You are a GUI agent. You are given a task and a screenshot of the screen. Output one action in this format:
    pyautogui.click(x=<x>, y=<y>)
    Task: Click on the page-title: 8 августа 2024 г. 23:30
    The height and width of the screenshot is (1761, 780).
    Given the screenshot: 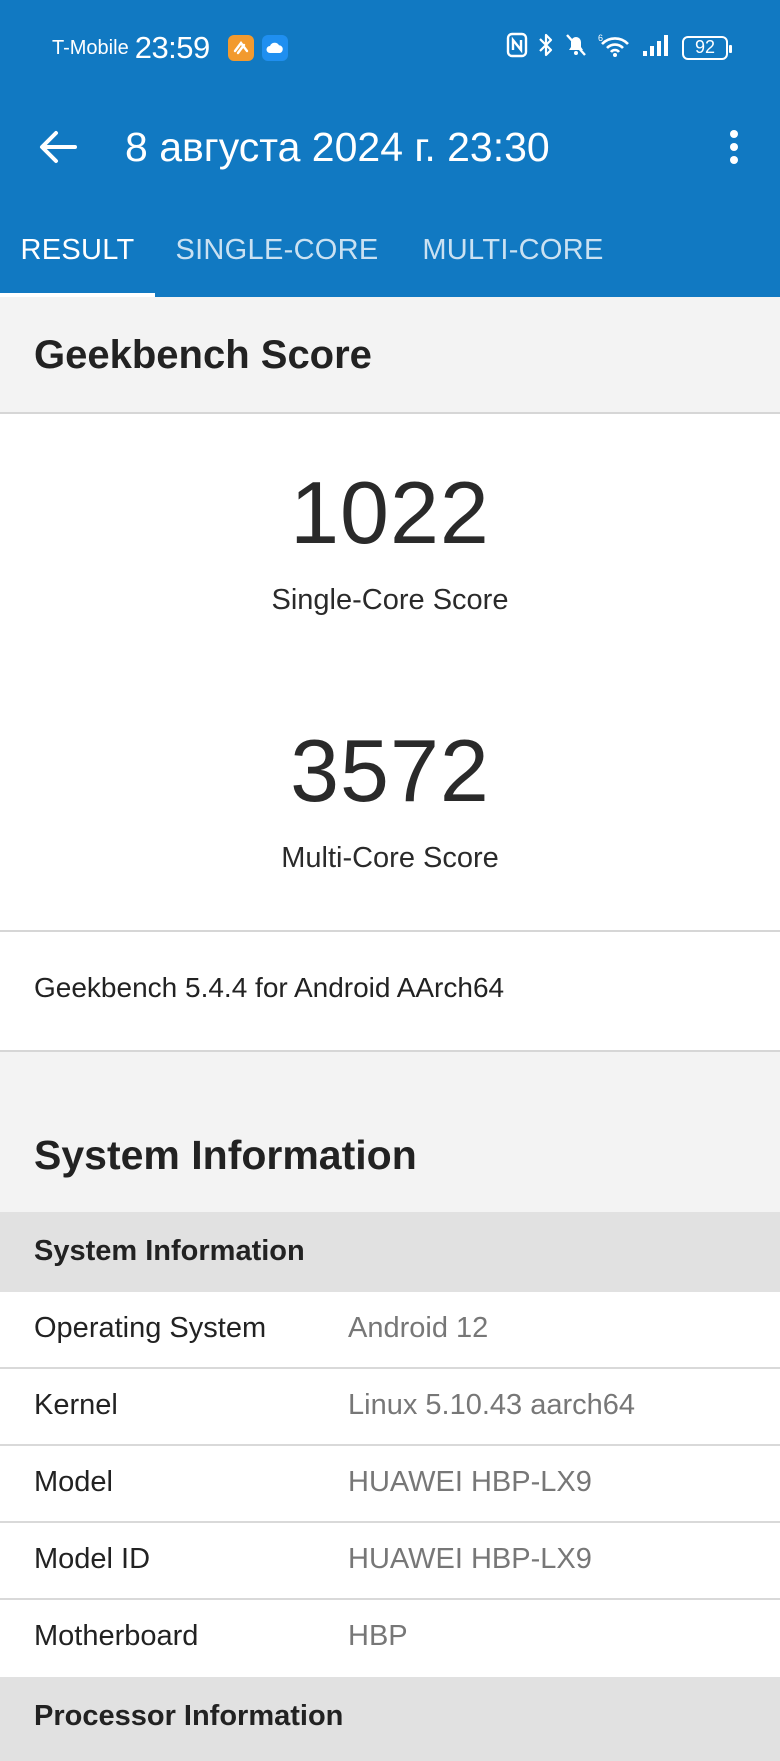 What is the action you would take?
    pyautogui.click(x=337, y=147)
    